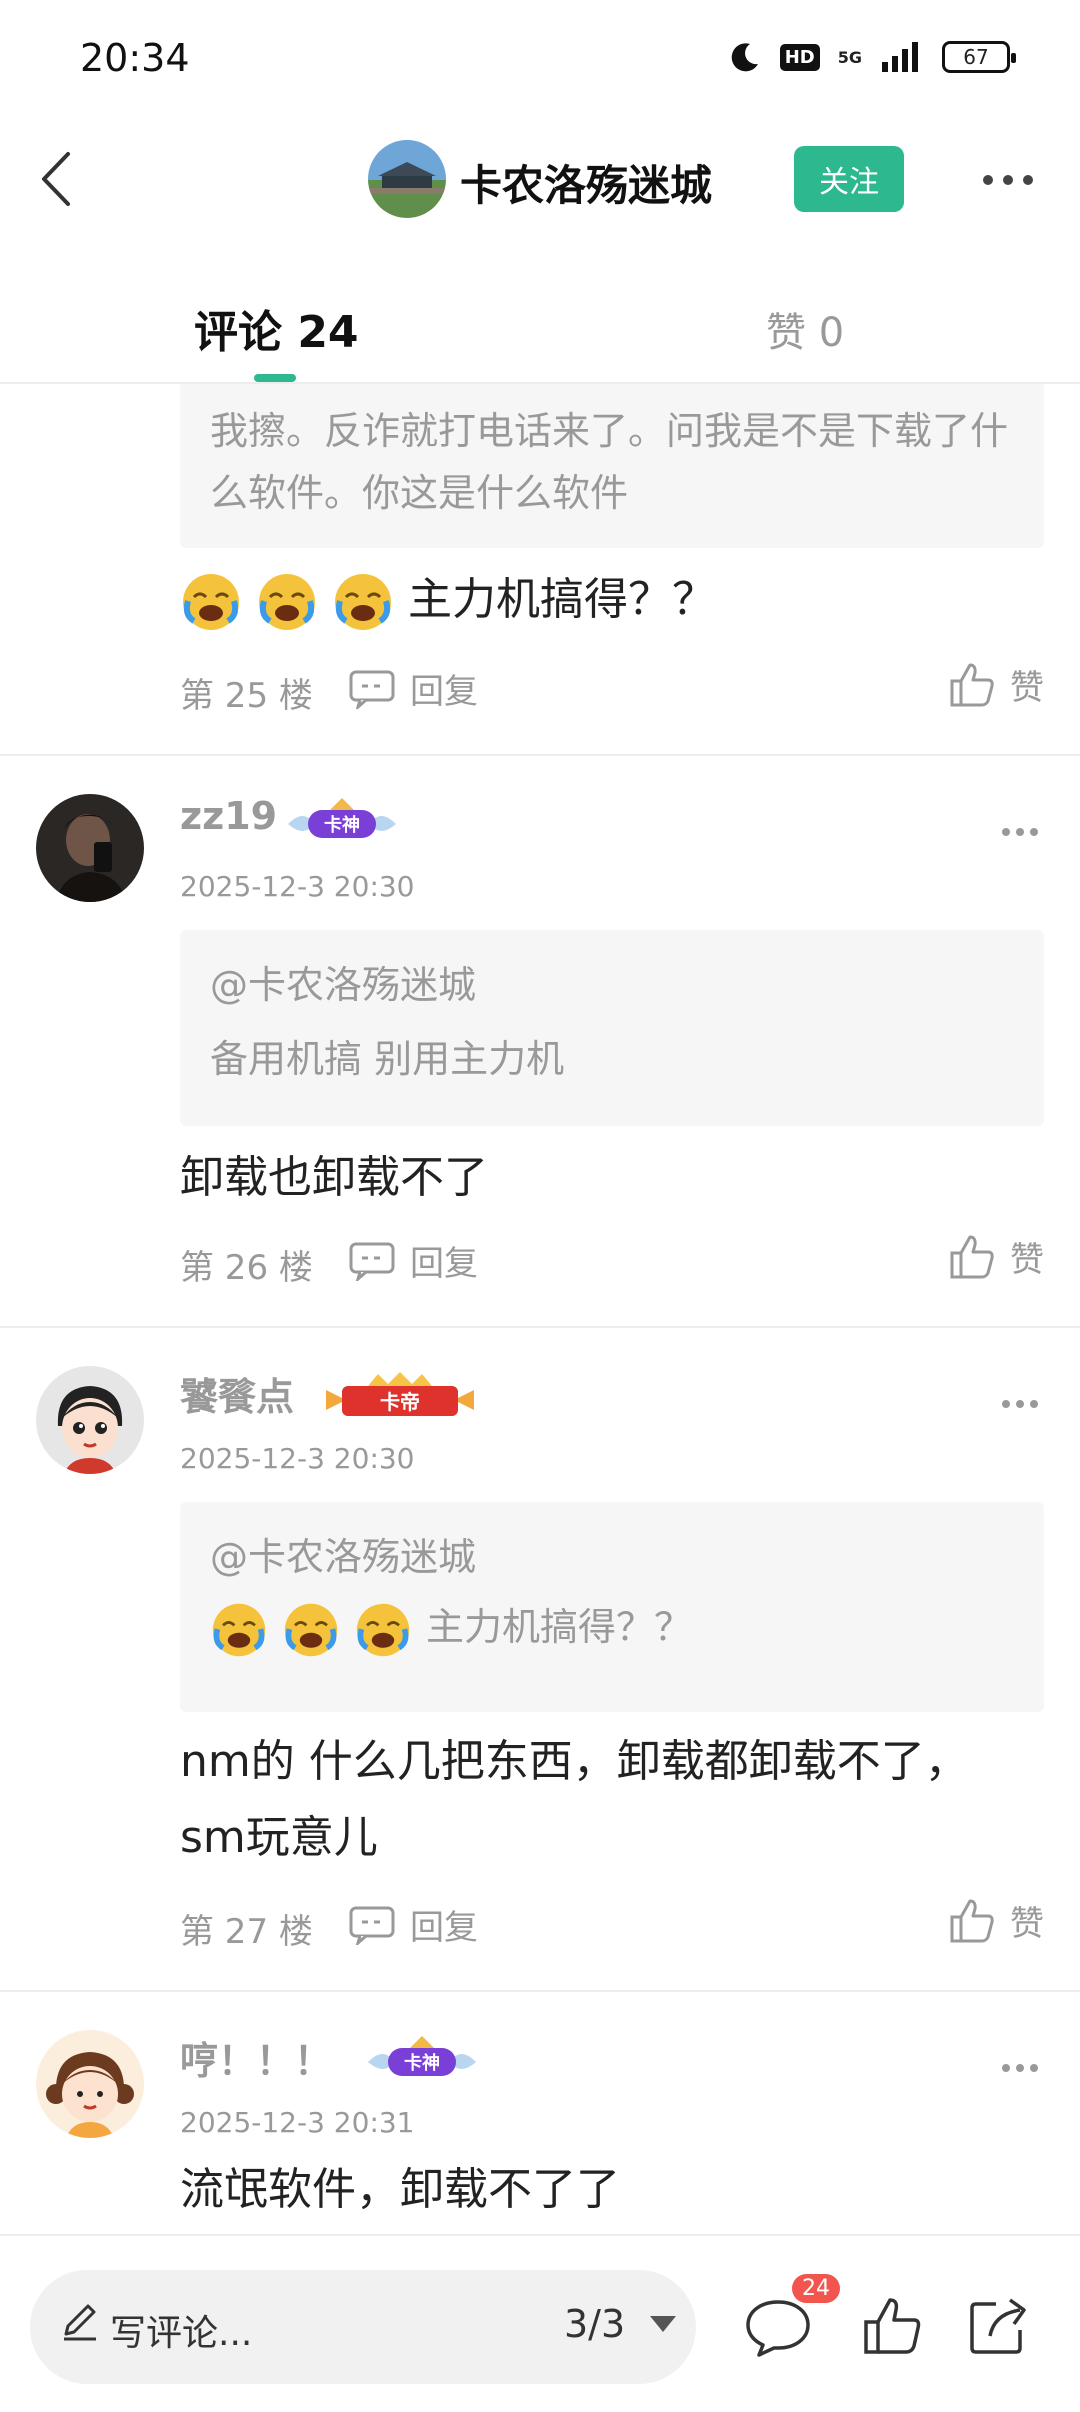  Describe the element at coordinates (849, 57) in the screenshot. I see `network-label: 5G` at that location.